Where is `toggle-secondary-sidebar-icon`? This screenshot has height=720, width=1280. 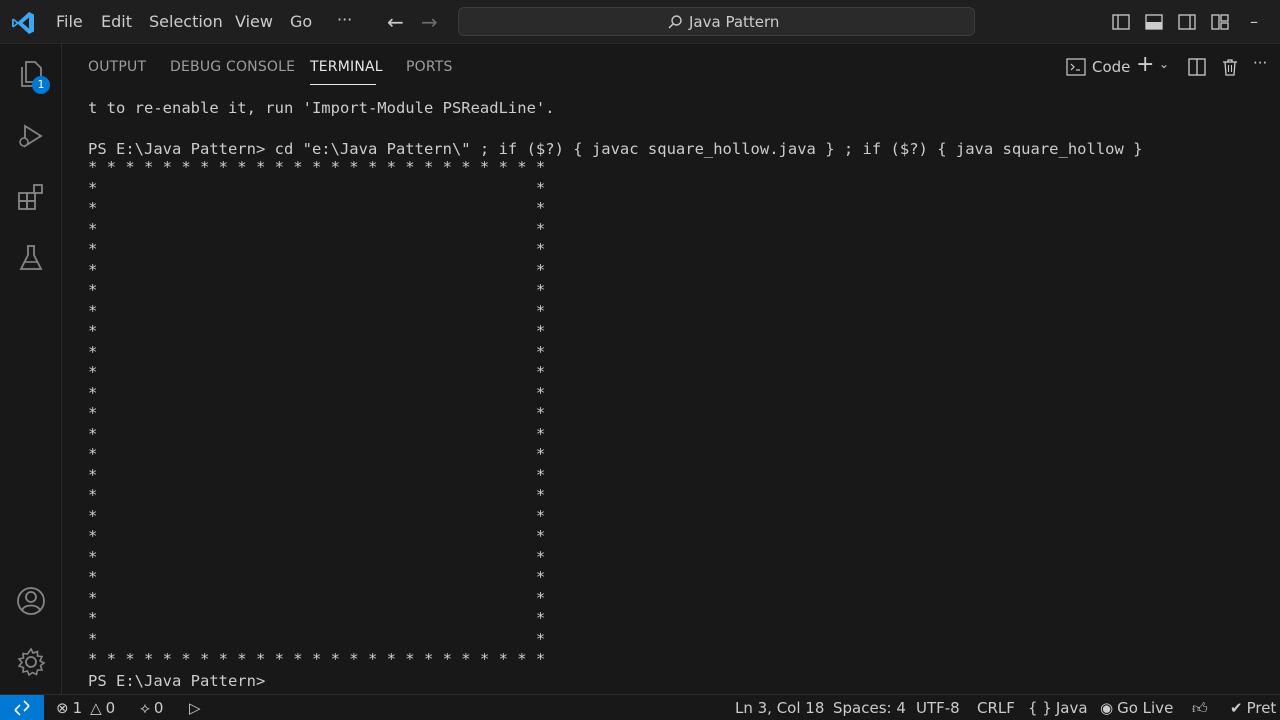
toggle-secondary-sidebar-icon is located at coordinates (1187, 22).